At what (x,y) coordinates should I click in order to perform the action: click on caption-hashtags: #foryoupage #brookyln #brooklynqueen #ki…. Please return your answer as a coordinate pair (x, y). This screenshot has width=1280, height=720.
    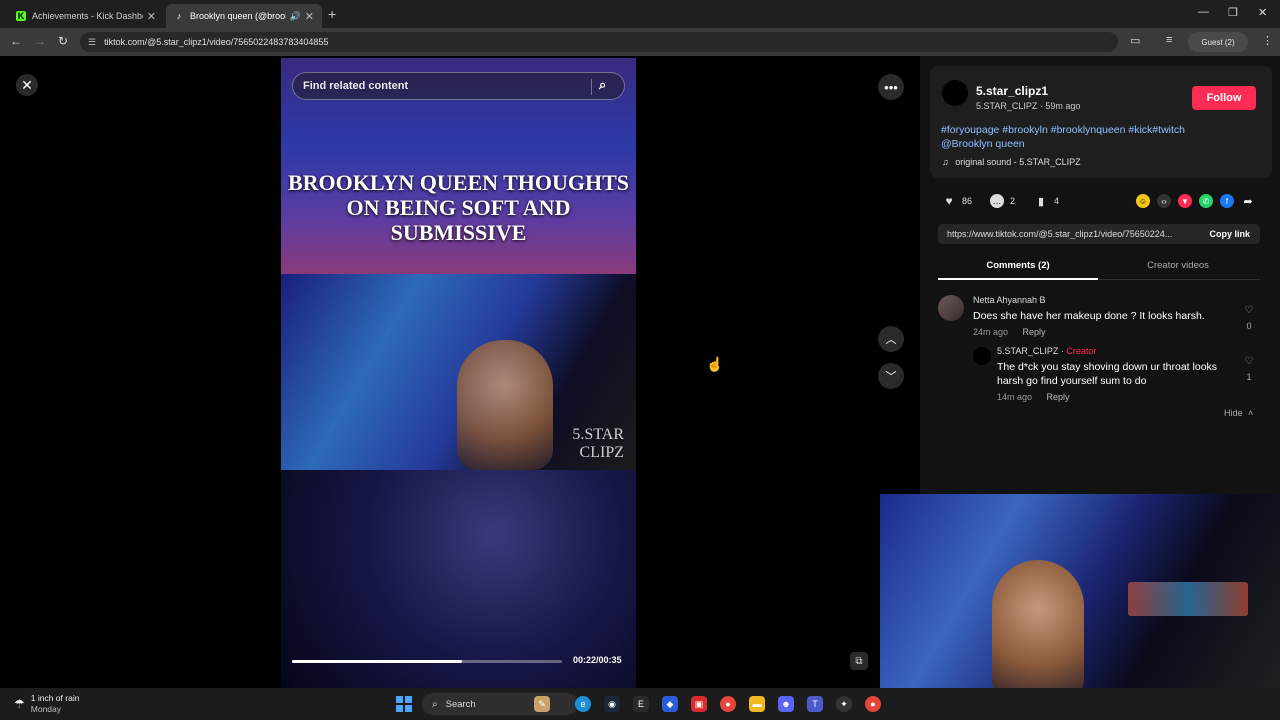
    Looking at the image, I should click on (1101, 130).